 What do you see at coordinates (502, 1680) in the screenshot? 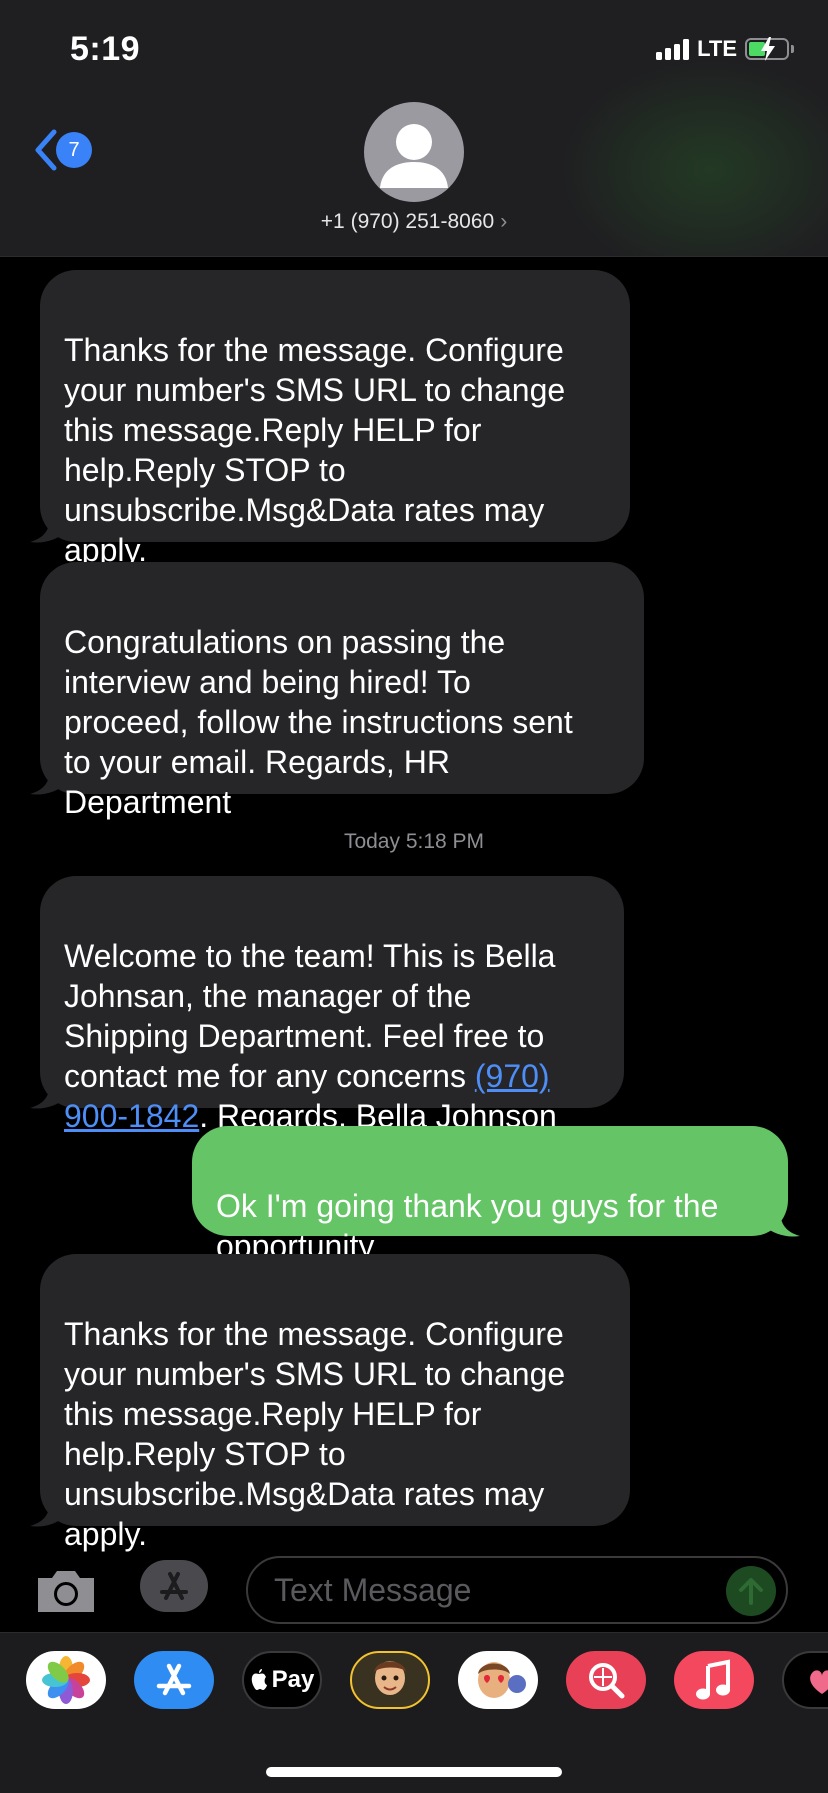
I see `animoji-icon` at bounding box center [502, 1680].